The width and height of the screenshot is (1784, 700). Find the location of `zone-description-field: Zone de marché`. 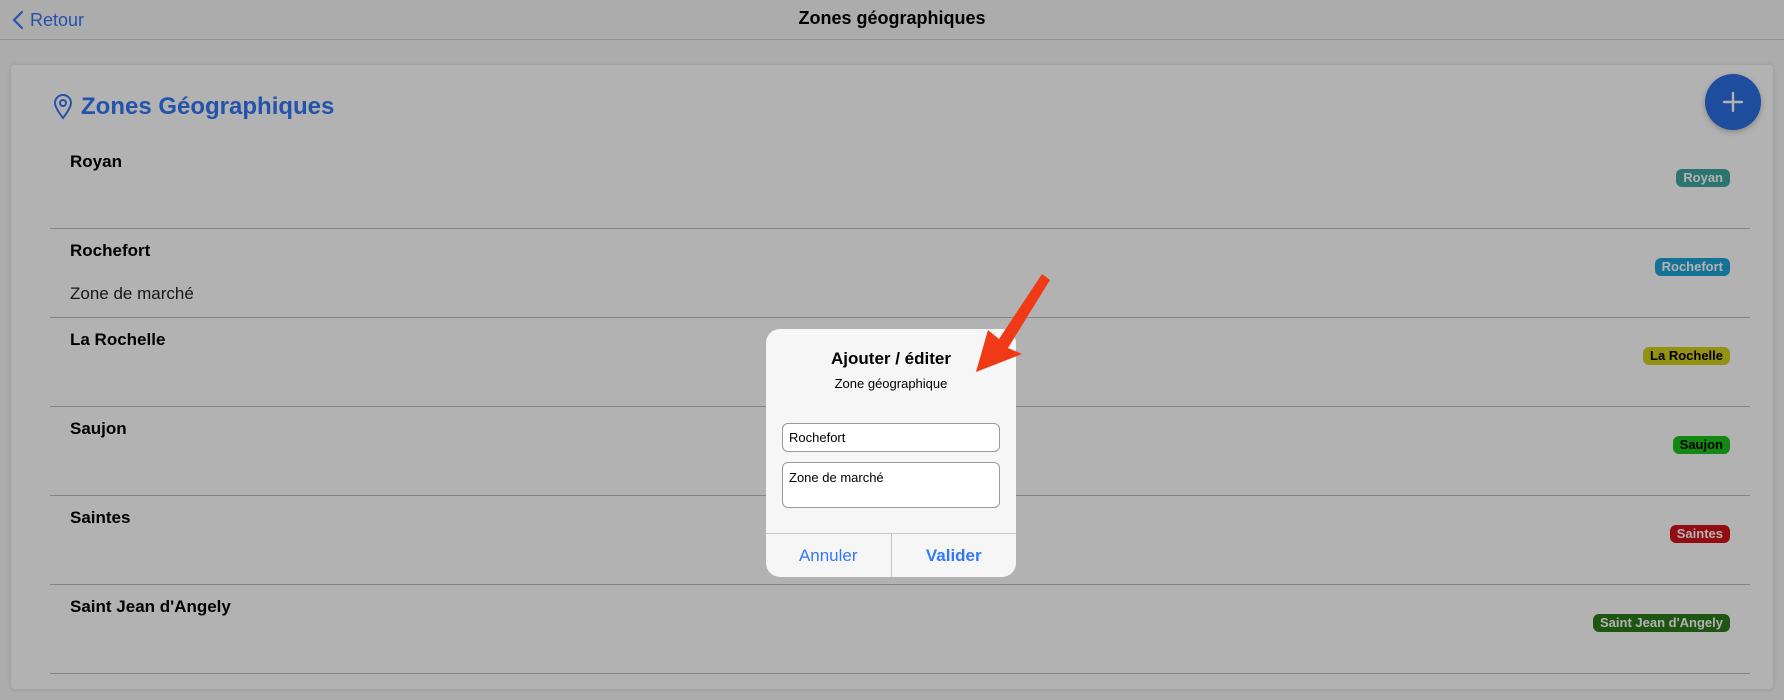

zone-description-field: Zone de marché is located at coordinates (891, 485).